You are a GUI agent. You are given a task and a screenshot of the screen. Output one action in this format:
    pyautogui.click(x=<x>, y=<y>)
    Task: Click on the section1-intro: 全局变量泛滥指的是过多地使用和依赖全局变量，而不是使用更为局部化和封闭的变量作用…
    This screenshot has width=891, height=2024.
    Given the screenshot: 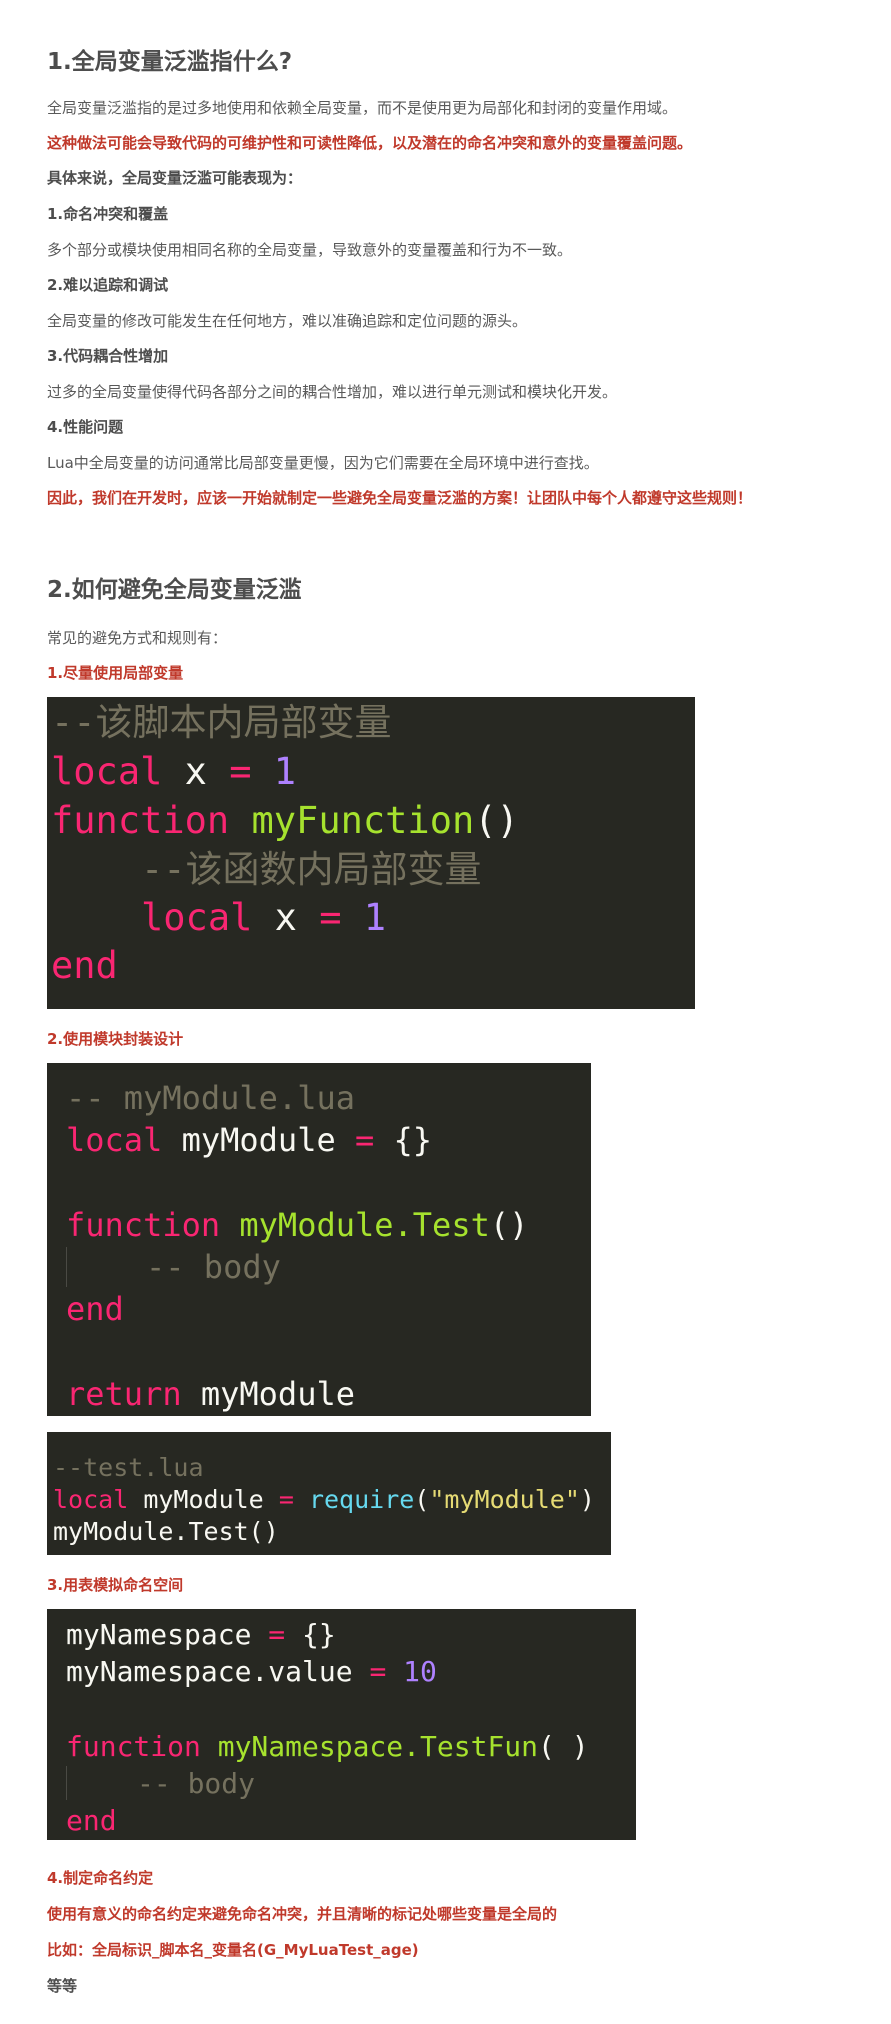 What is the action you would take?
    pyautogui.click(x=362, y=108)
    